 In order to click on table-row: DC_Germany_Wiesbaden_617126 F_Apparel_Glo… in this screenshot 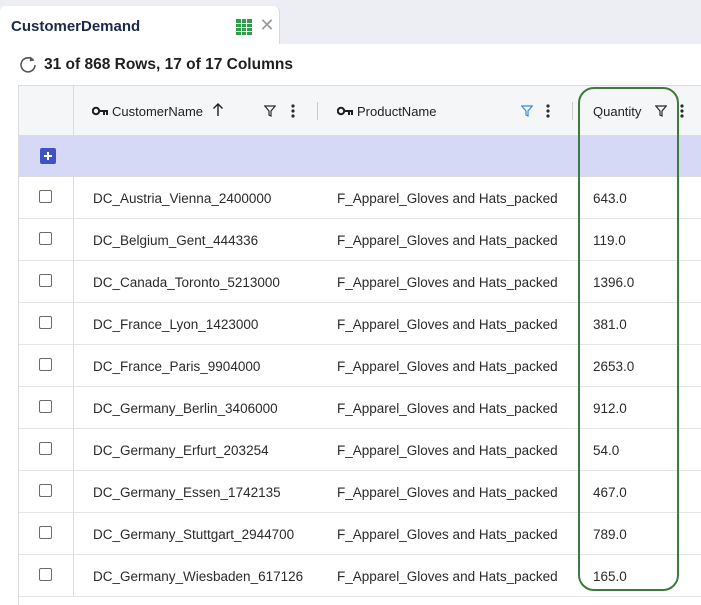, I will do `click(360, 576)`.